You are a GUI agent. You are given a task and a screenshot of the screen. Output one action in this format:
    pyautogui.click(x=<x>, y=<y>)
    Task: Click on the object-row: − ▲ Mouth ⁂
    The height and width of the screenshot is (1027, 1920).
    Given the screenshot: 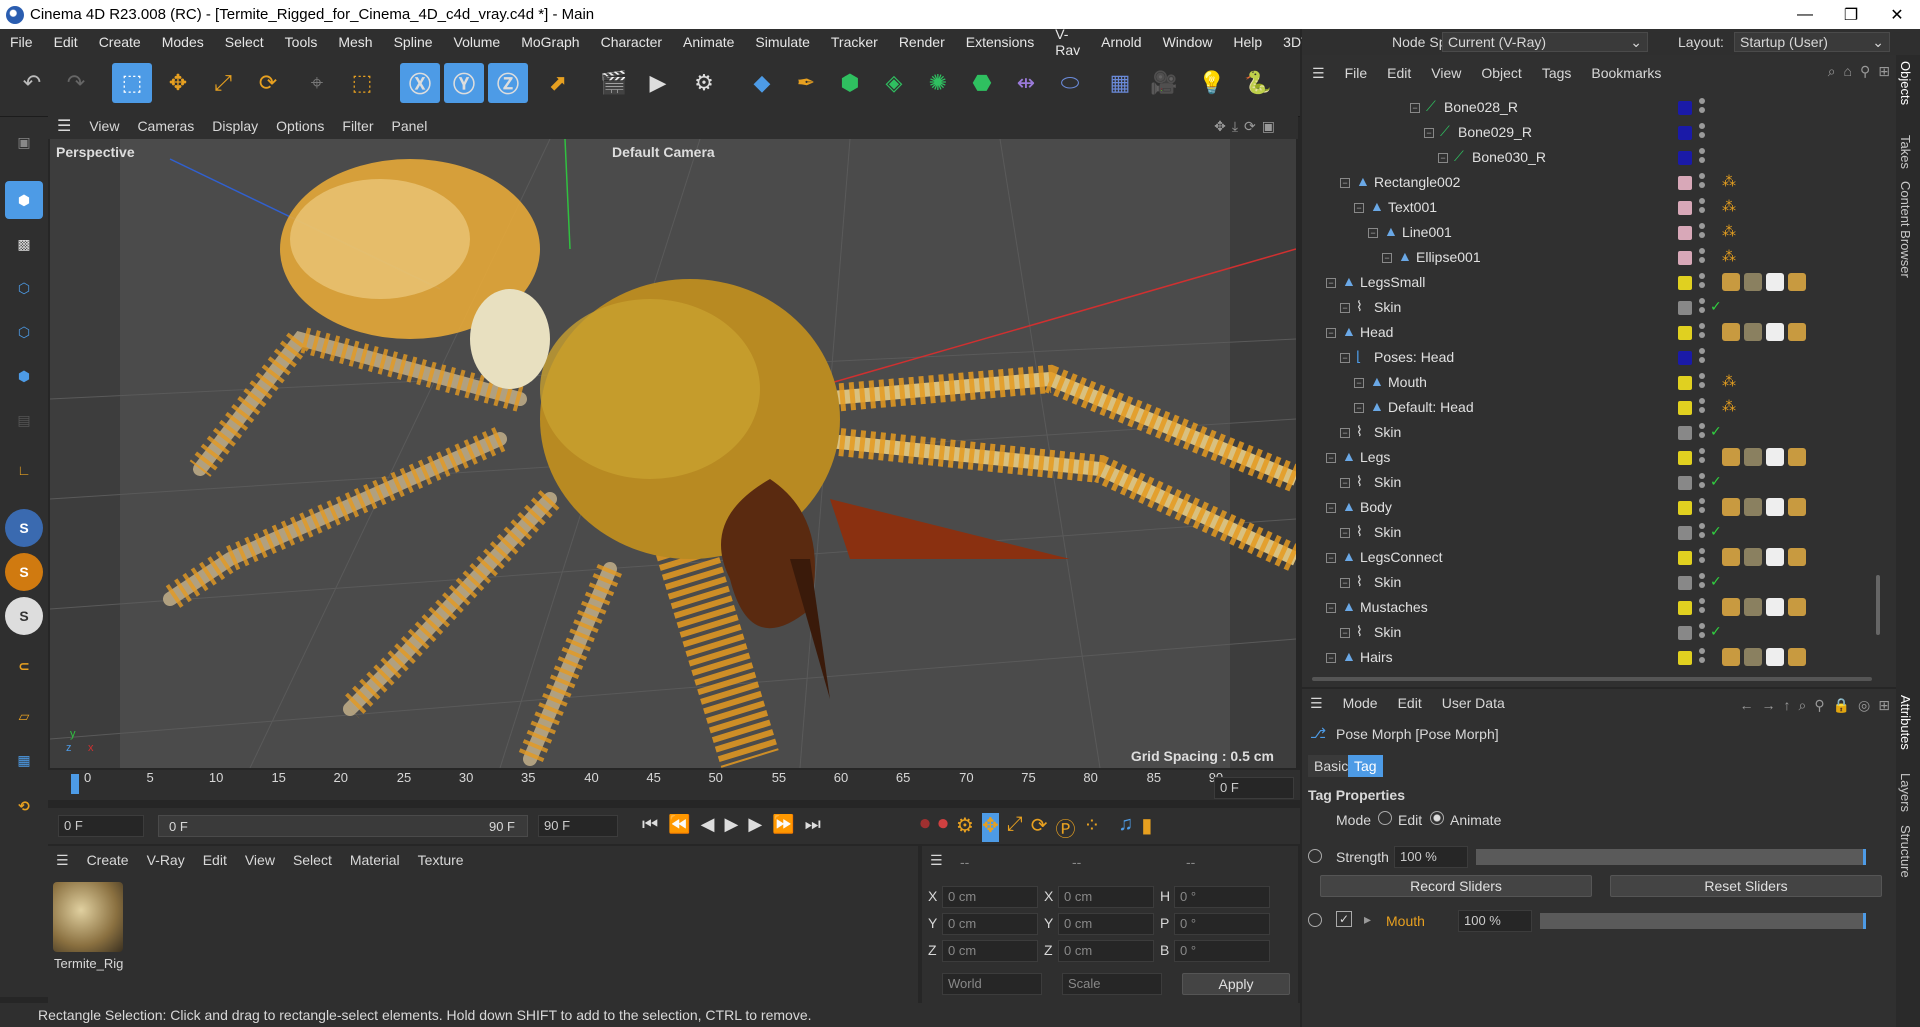 What is the action you would take?
    pyautogui.click(x=1587, y=382)
    